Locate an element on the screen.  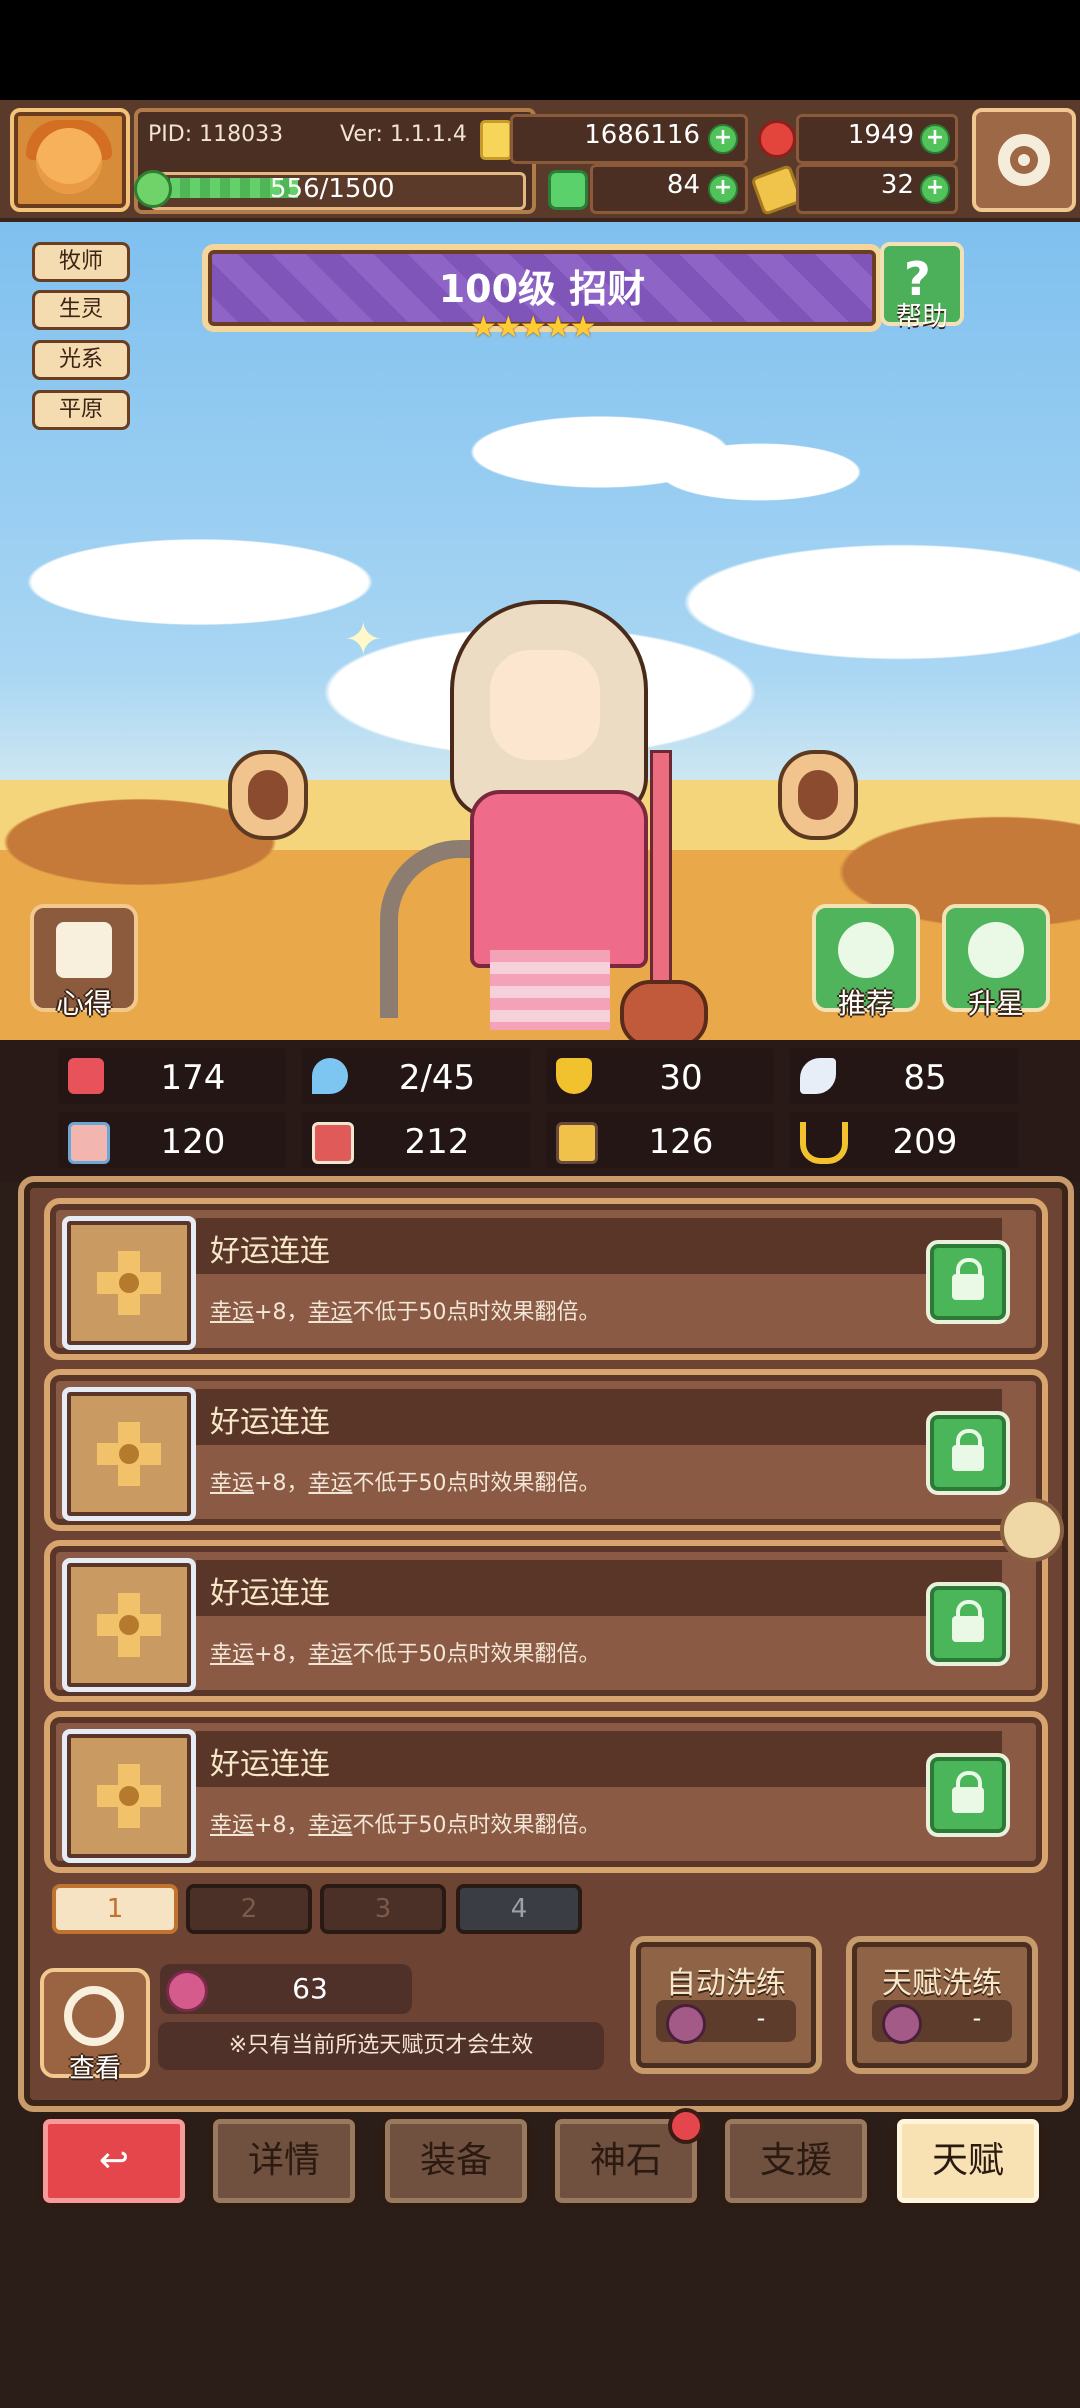
key-add-button: + is located at coordinates (935, 189).